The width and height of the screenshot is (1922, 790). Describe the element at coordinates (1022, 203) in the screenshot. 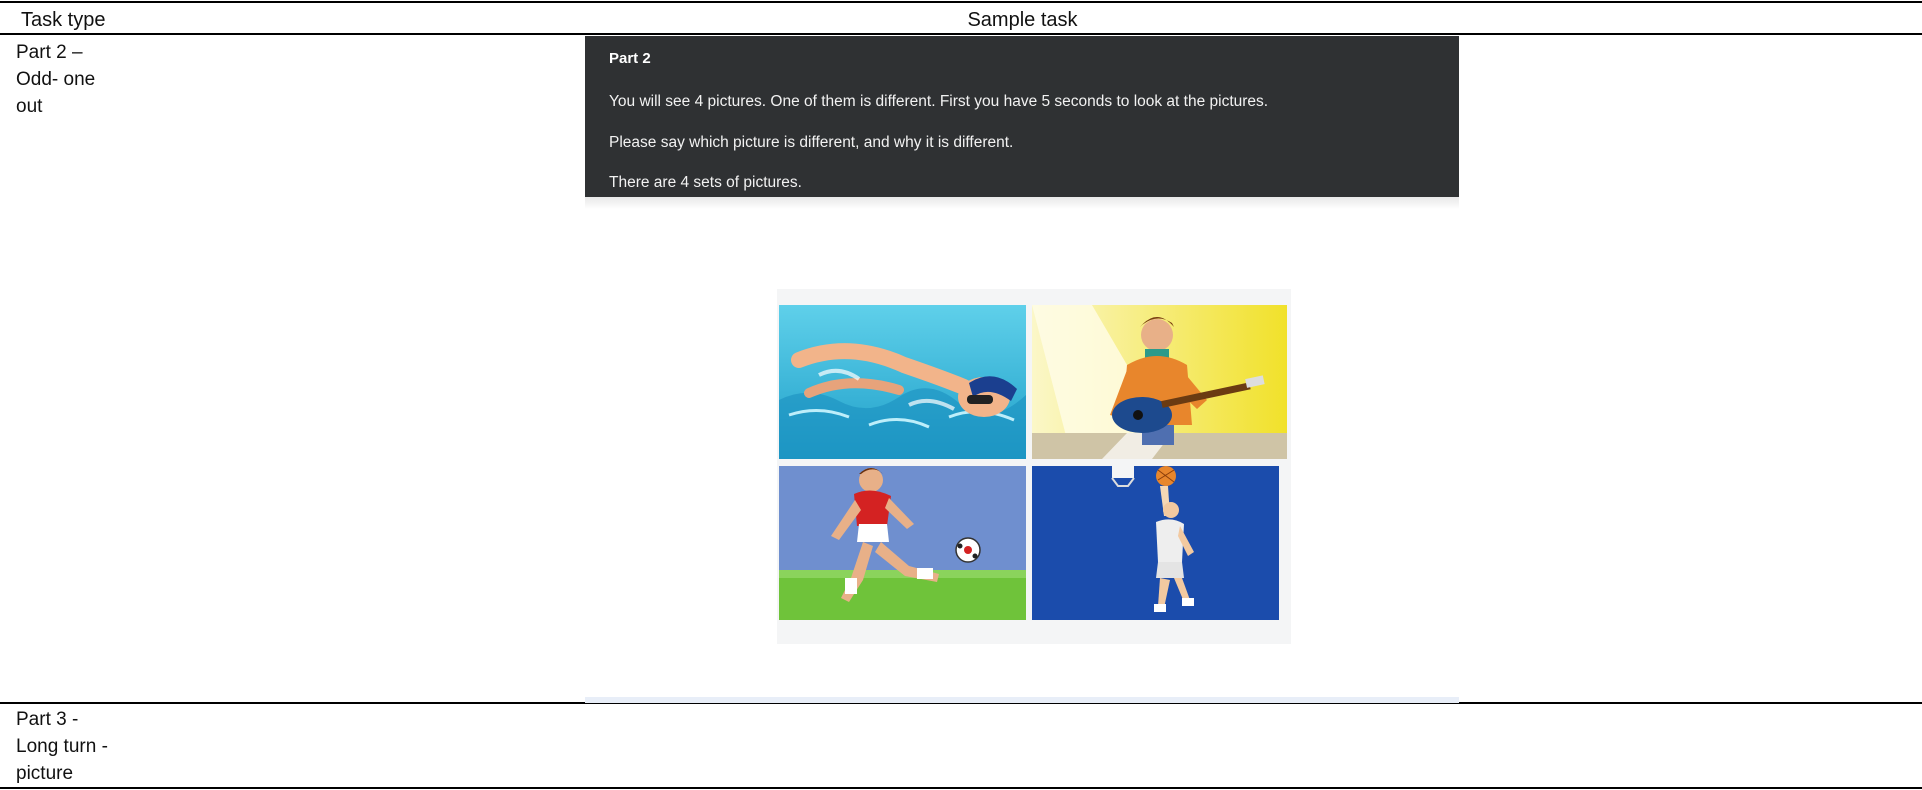

I see `panel-shadow` at that location.